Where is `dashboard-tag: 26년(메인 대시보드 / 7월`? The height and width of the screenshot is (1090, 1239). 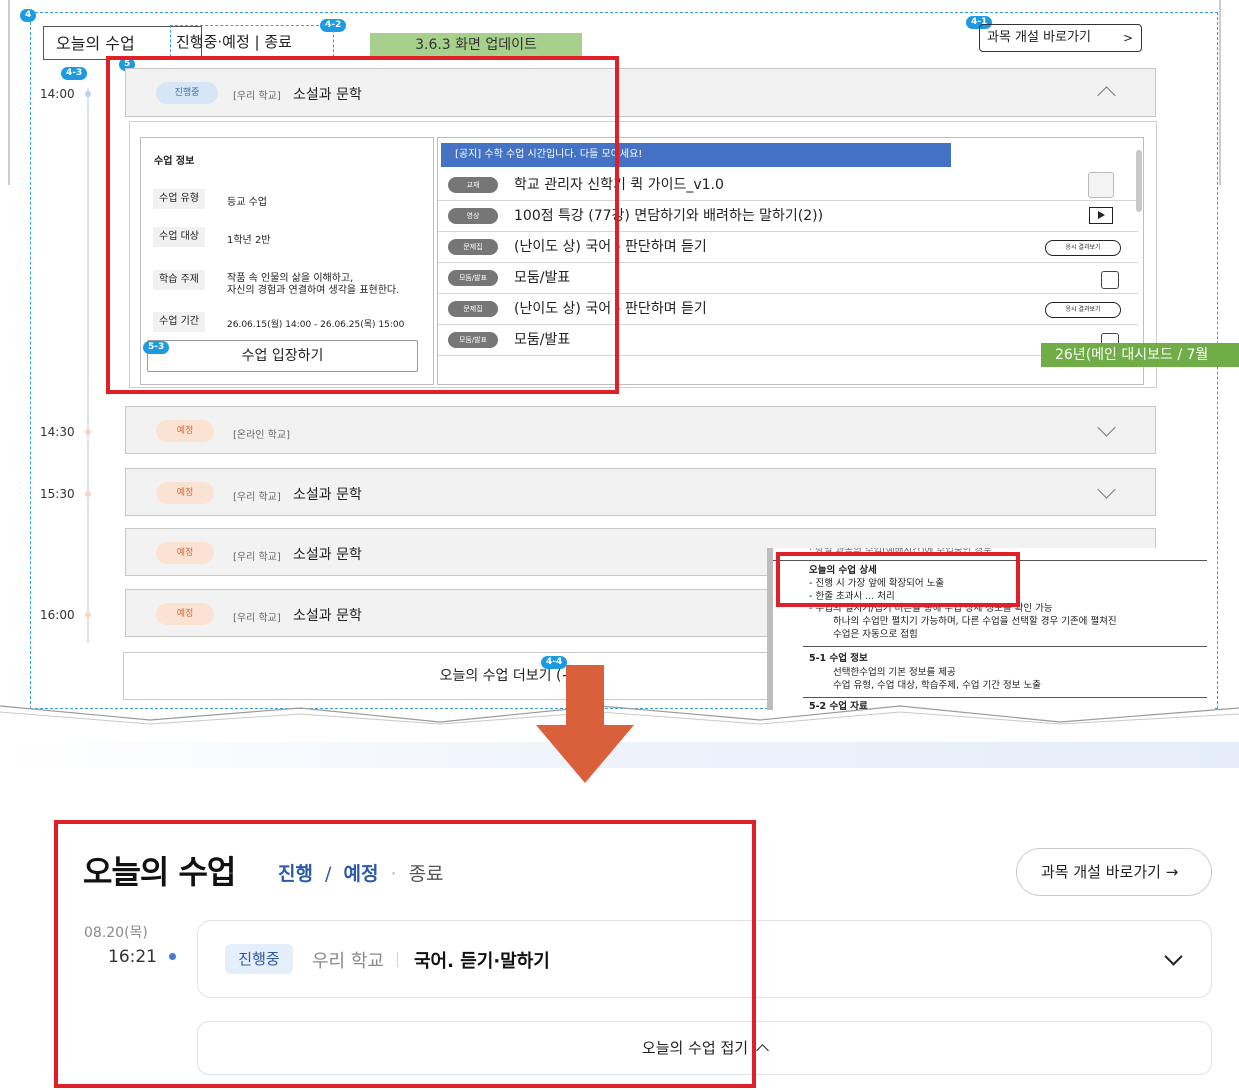 dashboard-tag: 26년(메인 대시보드 / 7월 is located at coordinates (1140, 355).